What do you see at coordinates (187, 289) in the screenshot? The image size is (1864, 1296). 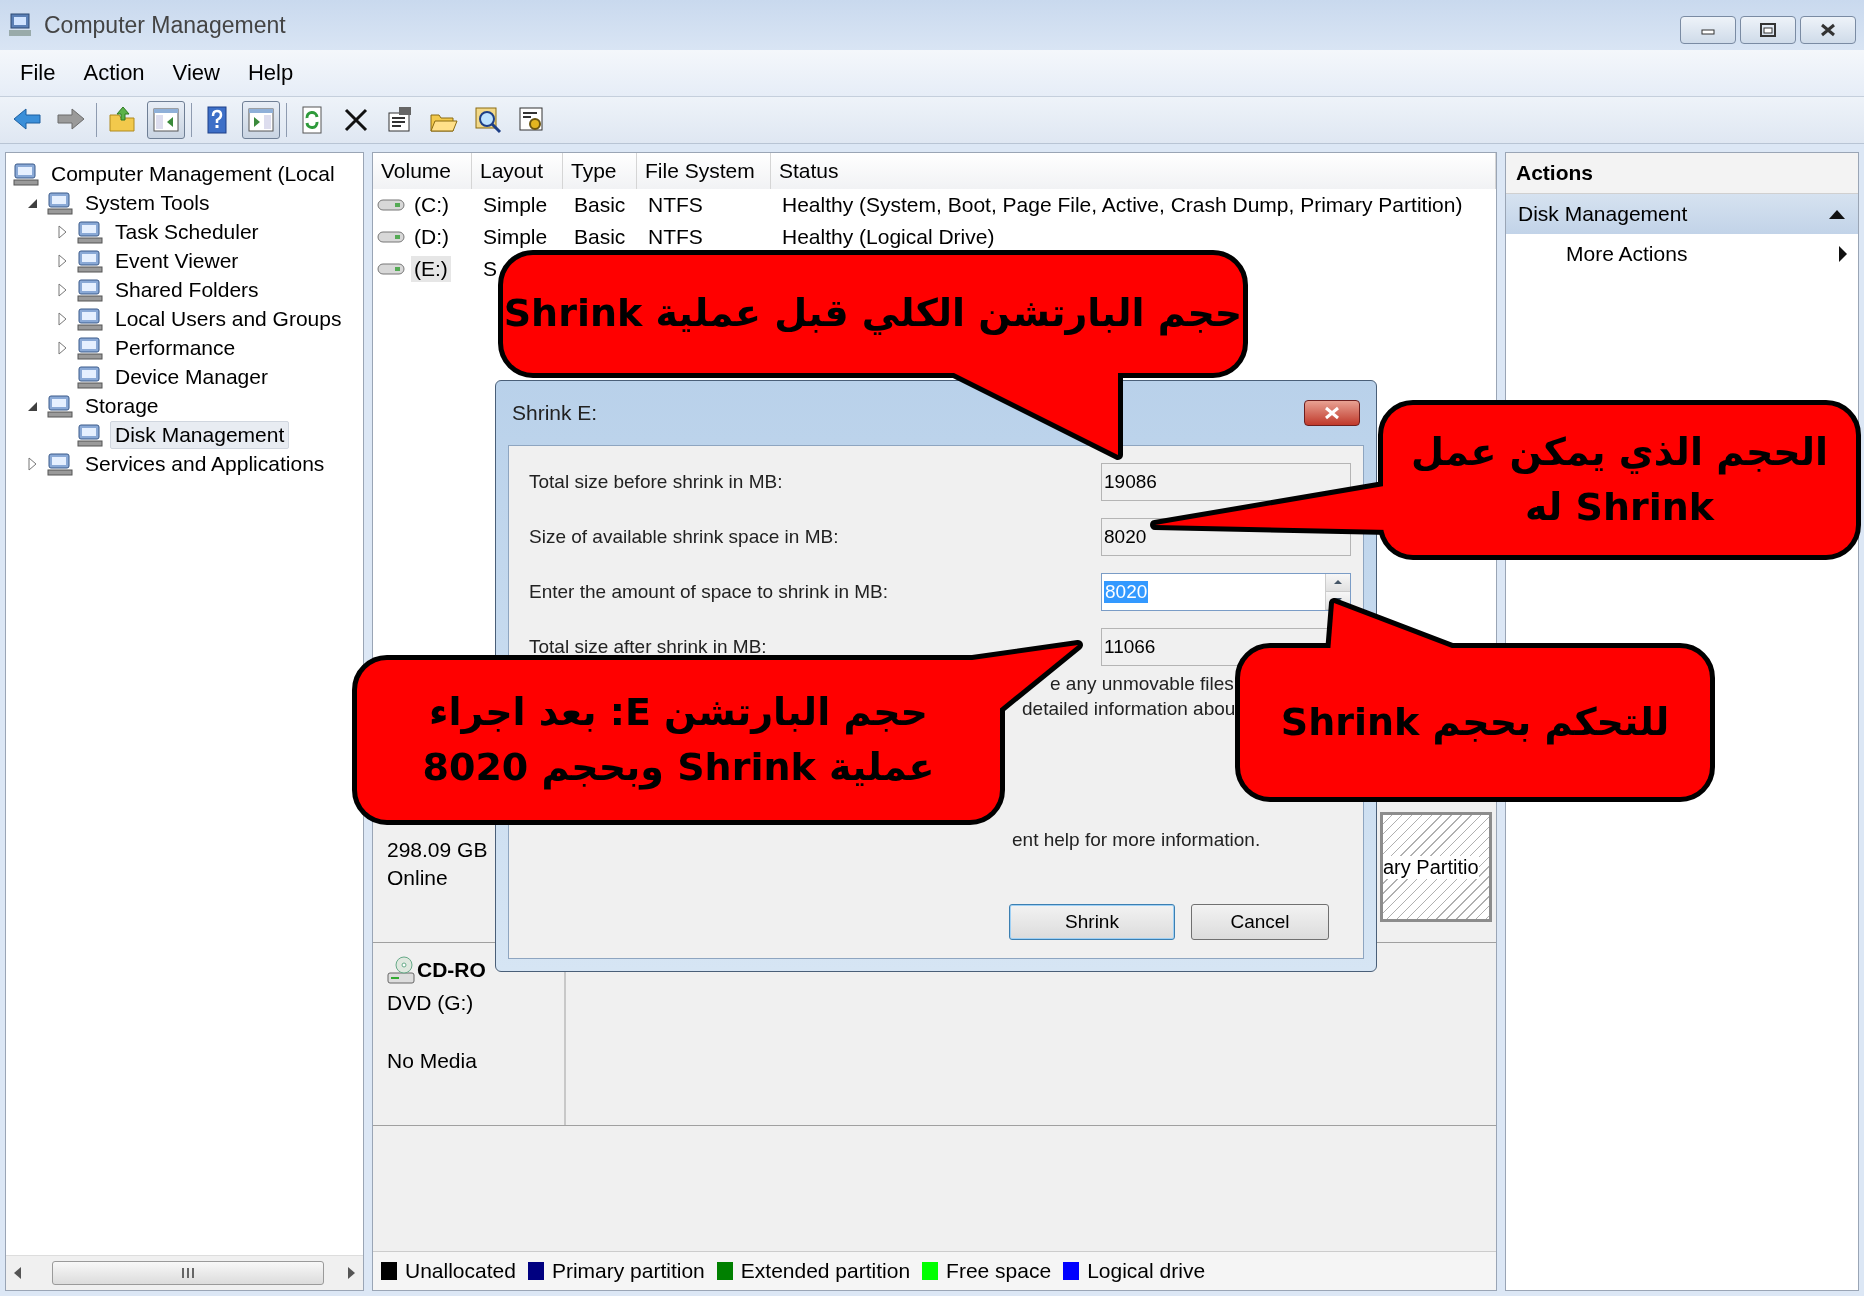 I see `tree-item: Shared Folders` at bounding box center [187, 289].